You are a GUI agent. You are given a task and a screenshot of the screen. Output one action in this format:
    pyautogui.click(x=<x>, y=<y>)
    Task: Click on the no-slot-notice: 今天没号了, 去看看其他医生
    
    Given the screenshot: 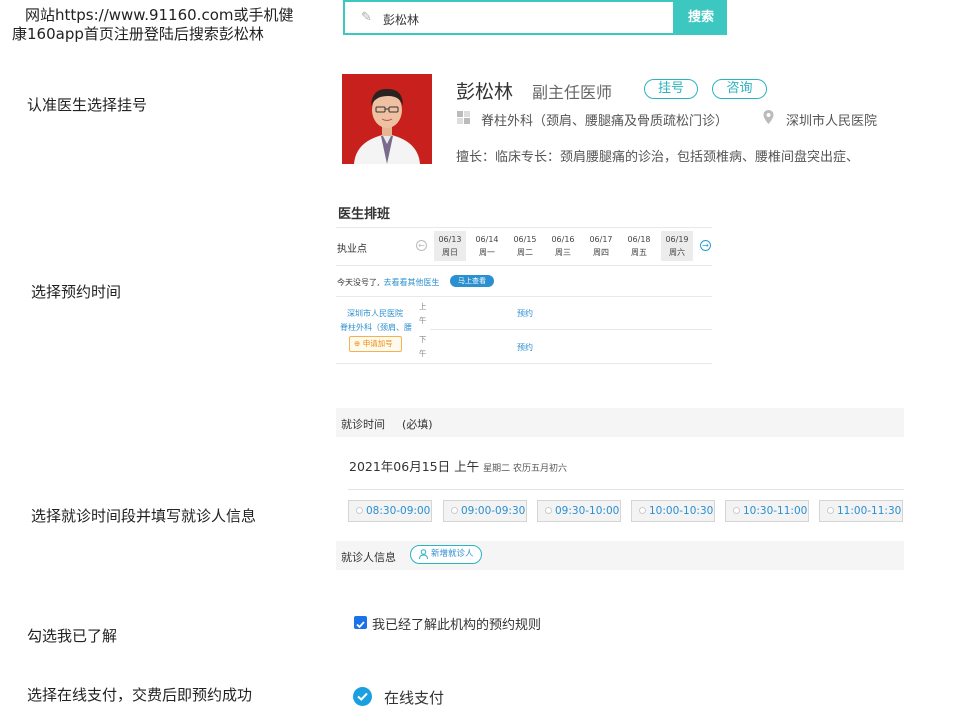 What is the action you would take?
    pyautogui.click(x=388, y=282)
    